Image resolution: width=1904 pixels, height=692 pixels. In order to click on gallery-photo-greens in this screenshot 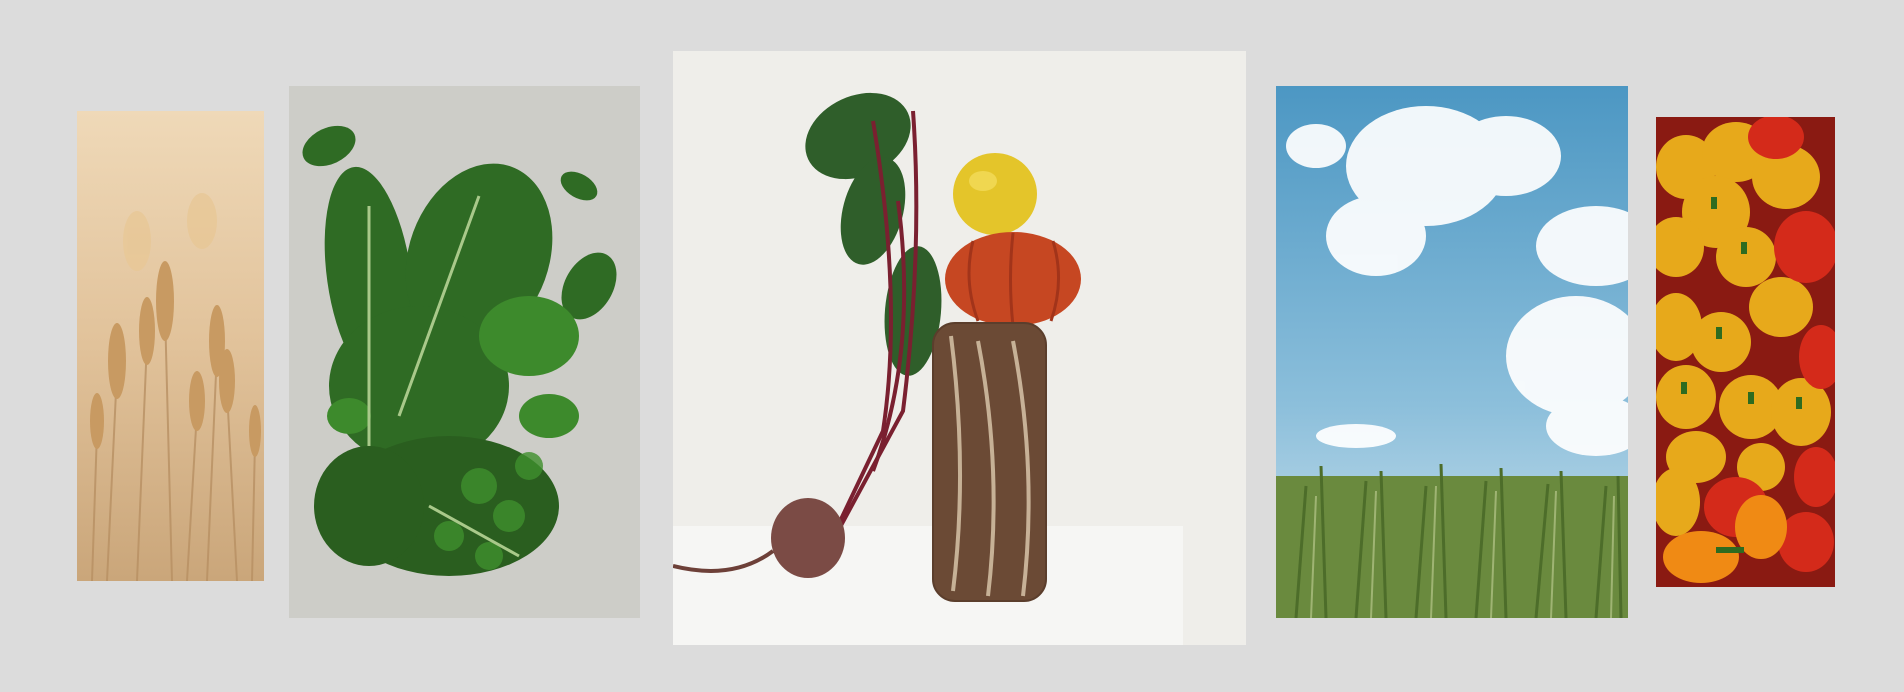, I will do `click(464, 352)`.